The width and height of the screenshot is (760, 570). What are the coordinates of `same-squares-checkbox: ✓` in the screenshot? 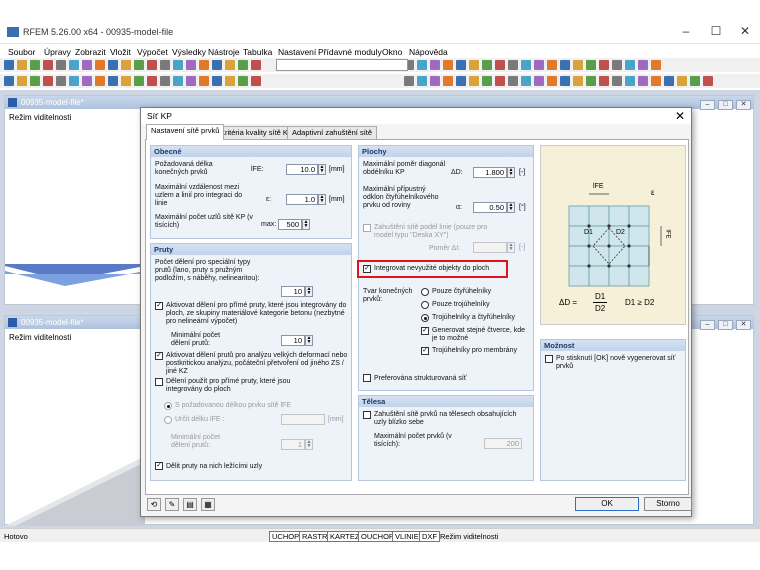 It's located at (425, 331).